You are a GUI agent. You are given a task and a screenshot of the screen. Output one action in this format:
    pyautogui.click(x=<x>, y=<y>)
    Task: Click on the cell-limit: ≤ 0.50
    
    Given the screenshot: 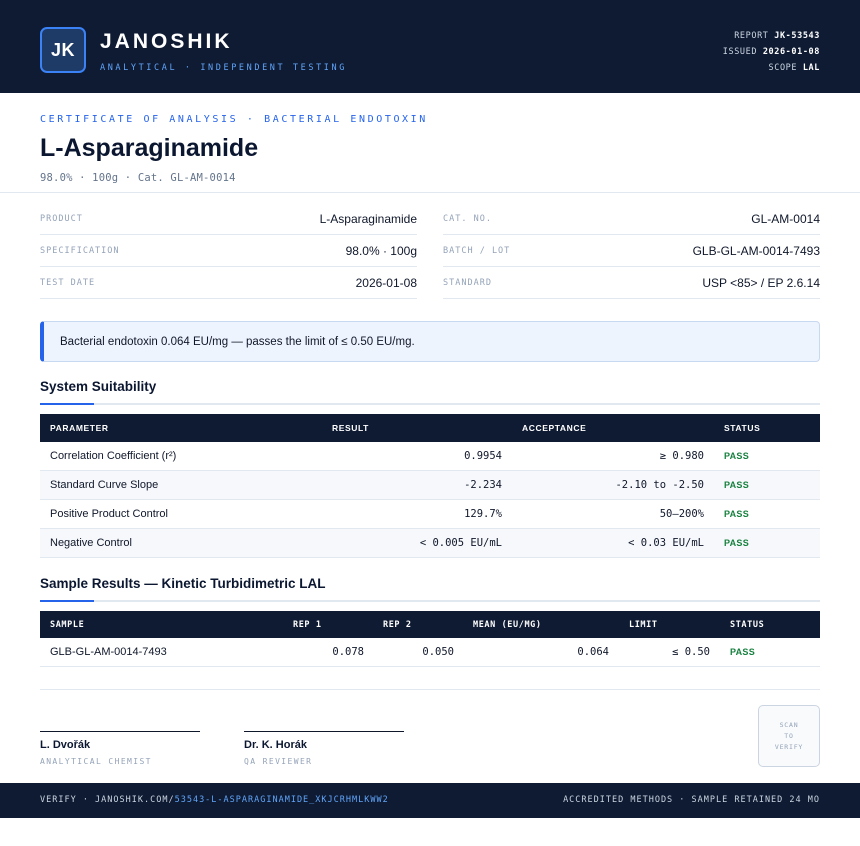 What is the action you would take?
    pyautogui.click(x=691, y=652)
    